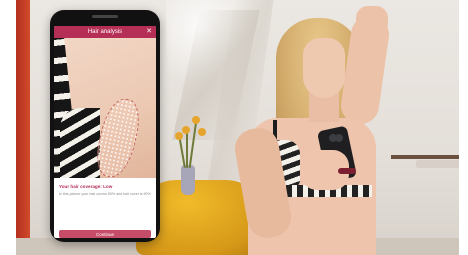 The image size is (468, 255). I want to click on result-title: Your hair coverage: Low, so click(86, 186).